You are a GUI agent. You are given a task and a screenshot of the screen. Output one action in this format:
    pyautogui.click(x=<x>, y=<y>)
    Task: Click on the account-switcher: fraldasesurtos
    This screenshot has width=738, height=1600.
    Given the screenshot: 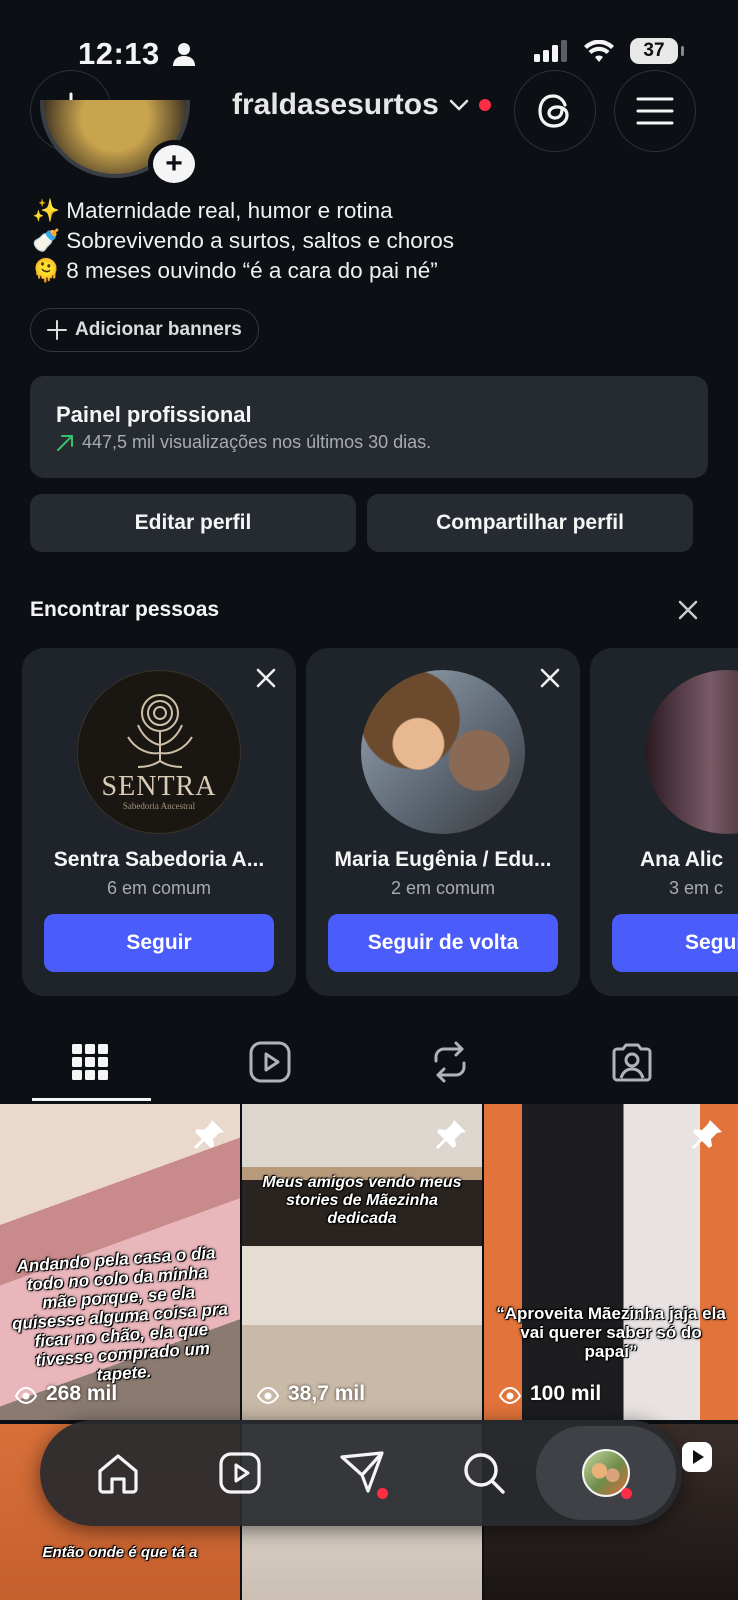 What is the action you would take?
    pyautogui.click(x=361, y=105)
    